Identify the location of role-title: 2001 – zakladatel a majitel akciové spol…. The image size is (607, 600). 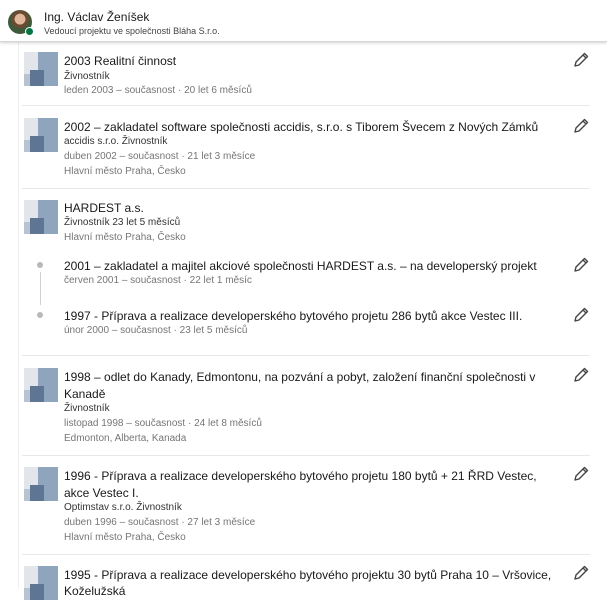
(300, 266).